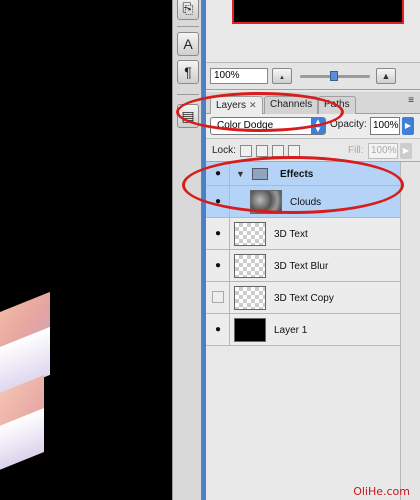 This screenshot has height=500, width=420. I want to click on layer-row-3d-text-blur: ● 3D Text Blur, so click(303, 266).